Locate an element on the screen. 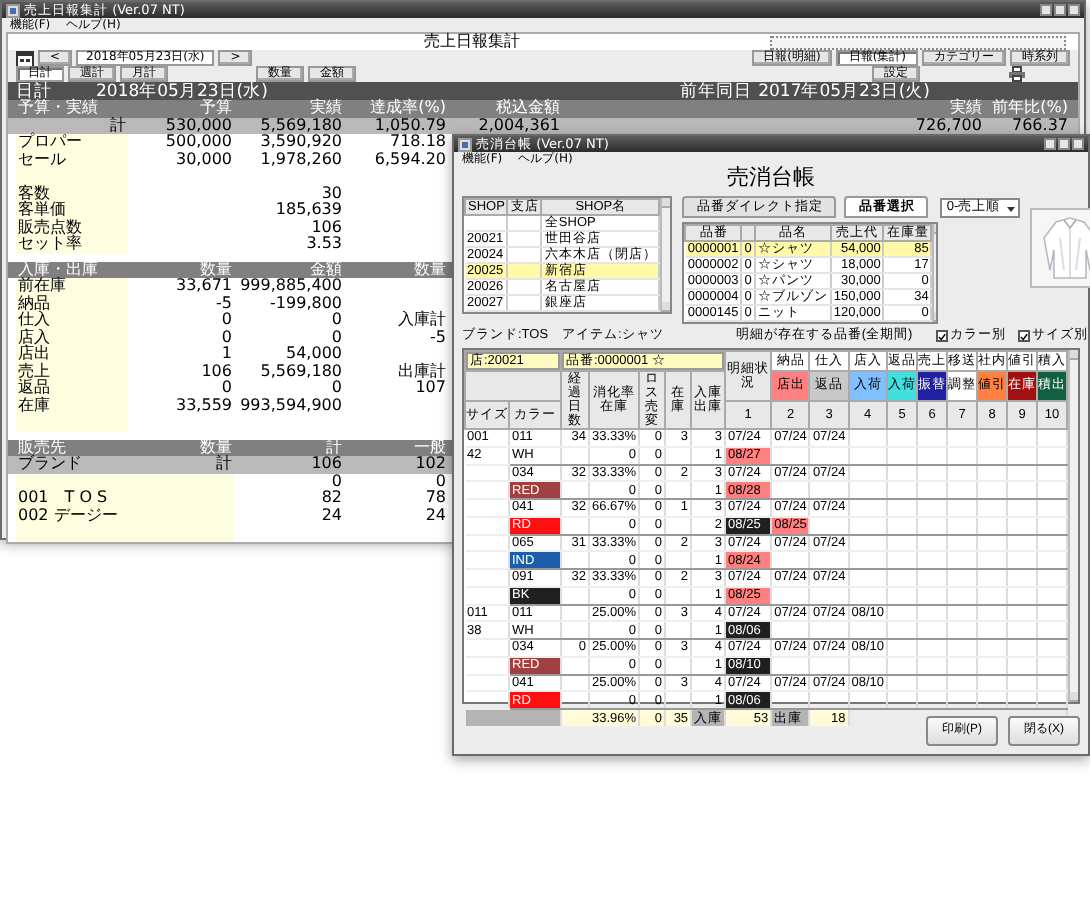 This screenshot has width=1090, height=900. table-cell-text: 54,000 is located at coordinates (314, 354).